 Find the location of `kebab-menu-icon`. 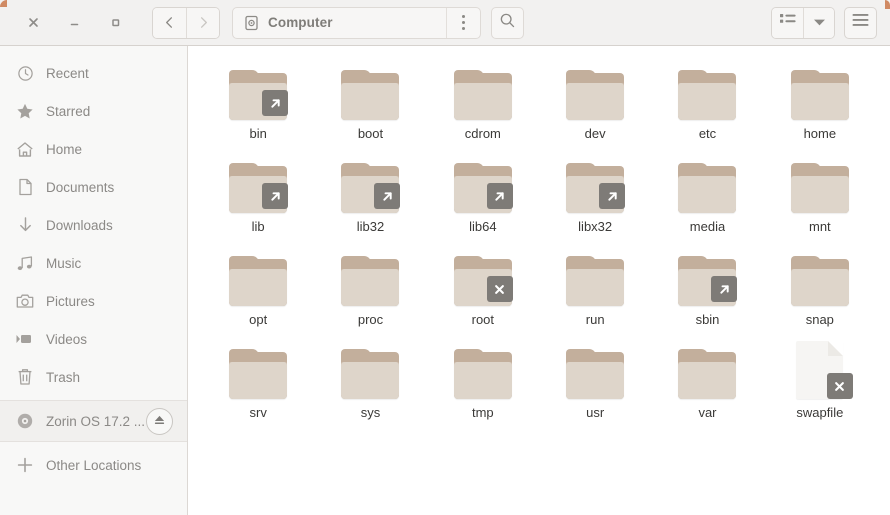

kebab-menu-icon is located at coordinates (463, 22).